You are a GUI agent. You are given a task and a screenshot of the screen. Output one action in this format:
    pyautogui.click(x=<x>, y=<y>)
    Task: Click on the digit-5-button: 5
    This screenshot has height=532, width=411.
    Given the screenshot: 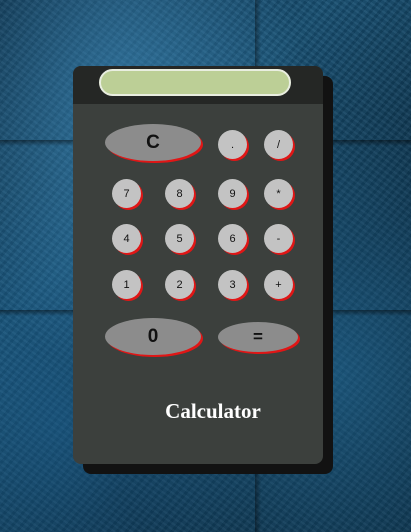 What is the action you would take?
    pyautogui.click(x=179, y=238)
    